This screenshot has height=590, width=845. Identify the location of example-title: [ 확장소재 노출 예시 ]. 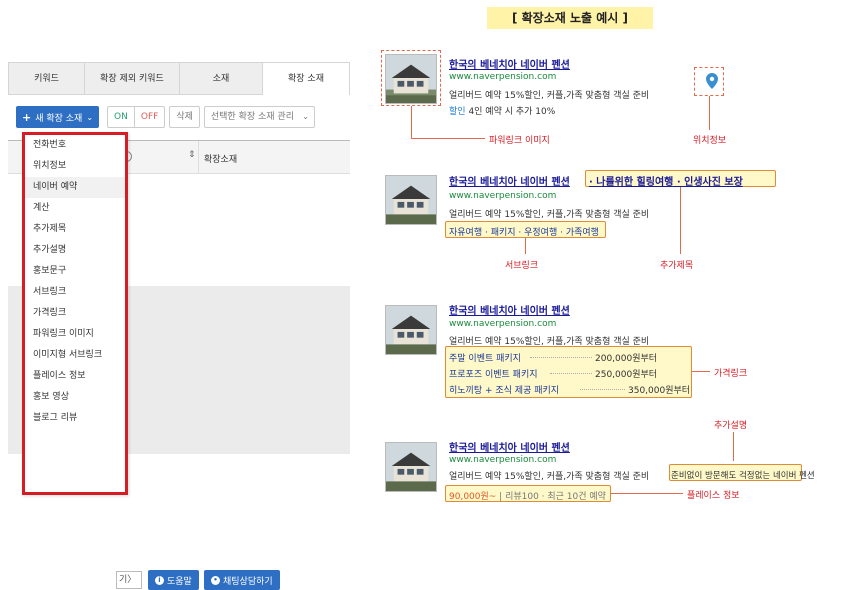
(570, 18).